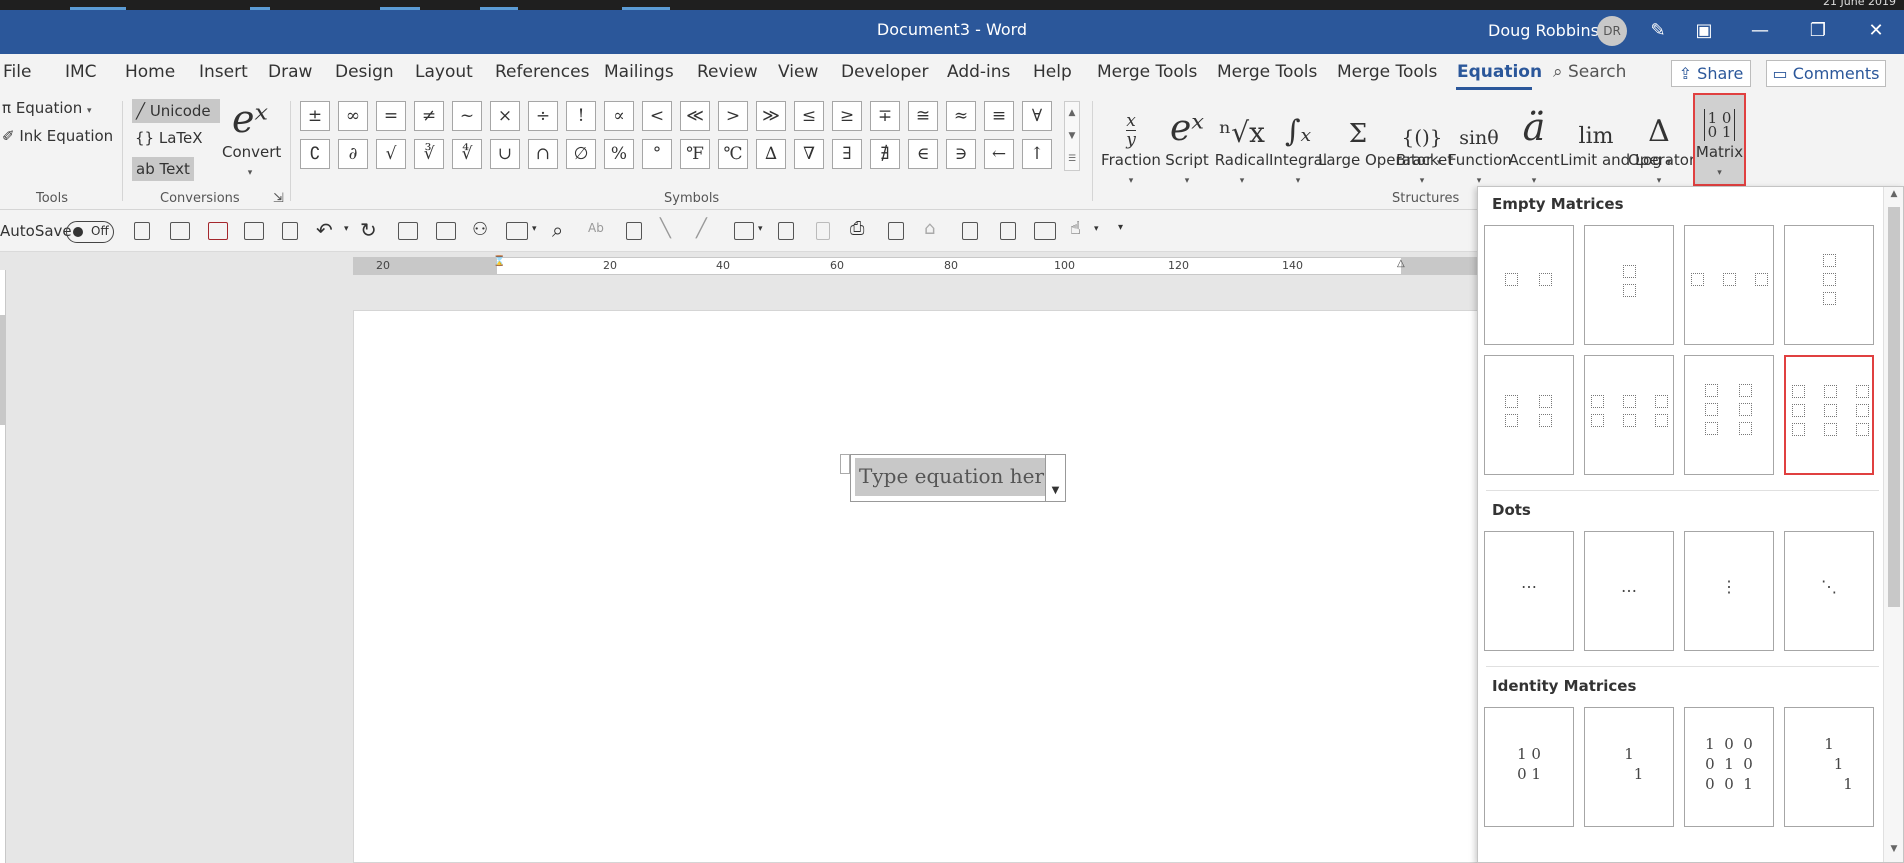 Image resolution: width=1904 pixels, height=863 pixels. I want to click on restore-button: ❐, so click(1818, 31).